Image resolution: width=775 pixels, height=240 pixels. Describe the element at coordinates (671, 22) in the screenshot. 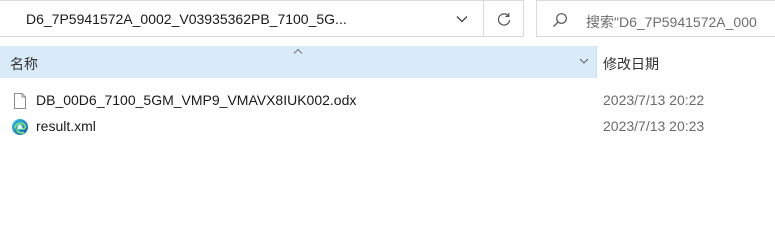

I see `search-placeholder: 搜索"D6_7P5941572A_000` at that location.